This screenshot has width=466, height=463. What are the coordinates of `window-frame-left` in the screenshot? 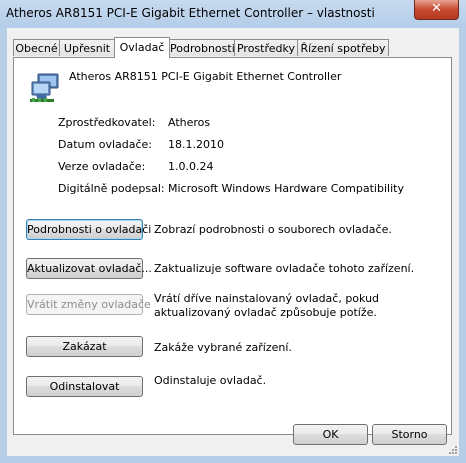 It's located at (3, 245).